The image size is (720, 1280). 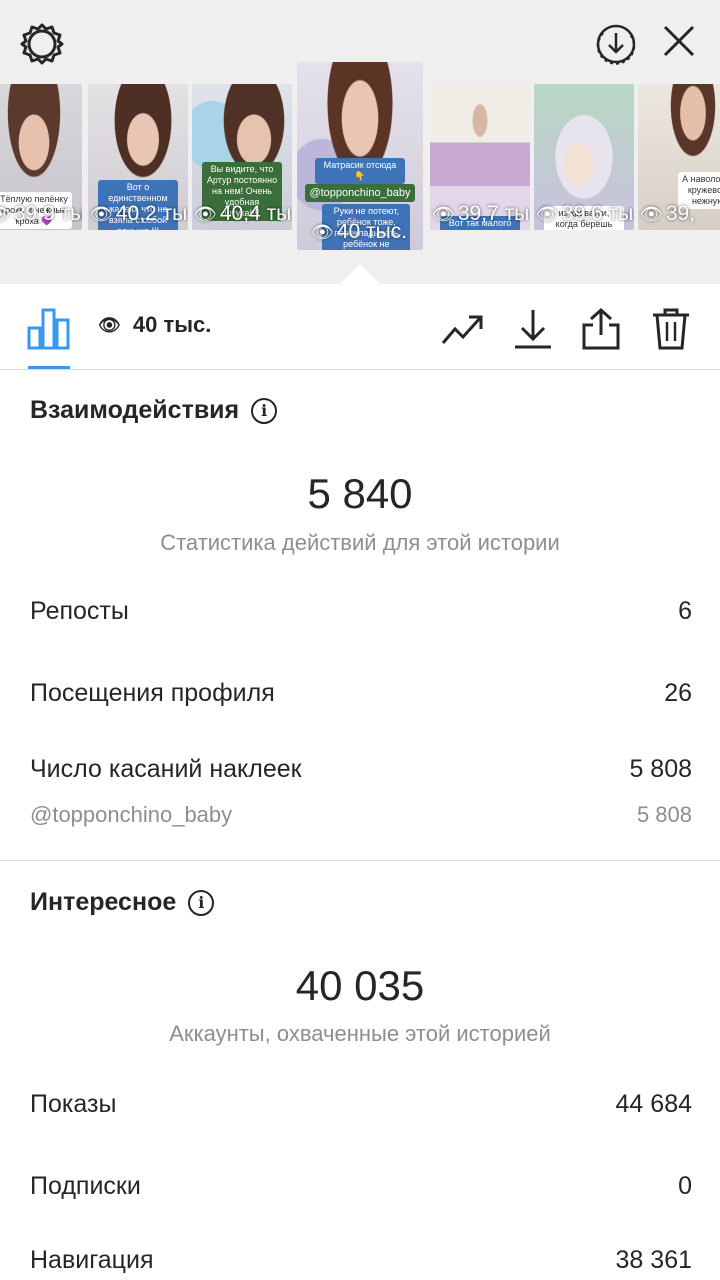 I want to click on stat-row-sticker-mention: @topponchino_baby 5 808, so click(x=361, y=815).